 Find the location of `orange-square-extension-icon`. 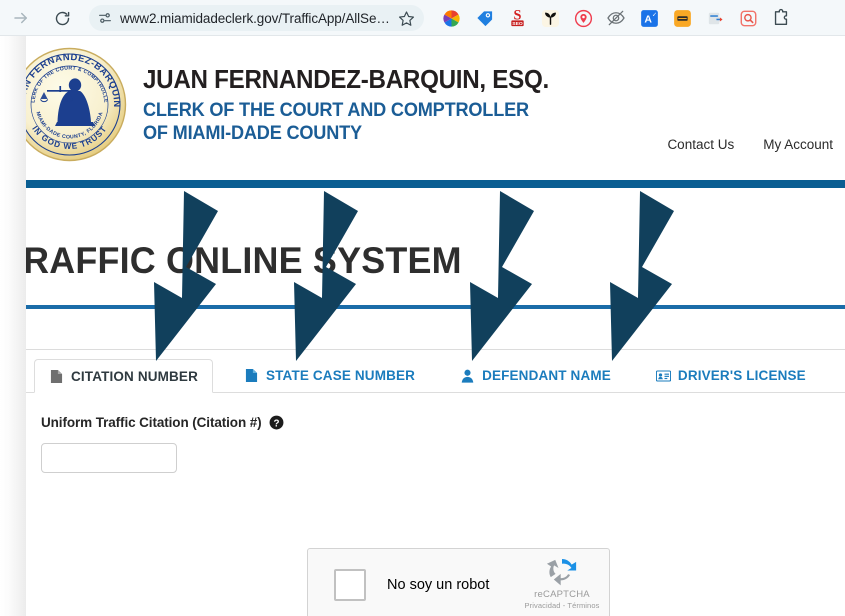

orange-square-extension-icon is located at coordinates (682, 18).